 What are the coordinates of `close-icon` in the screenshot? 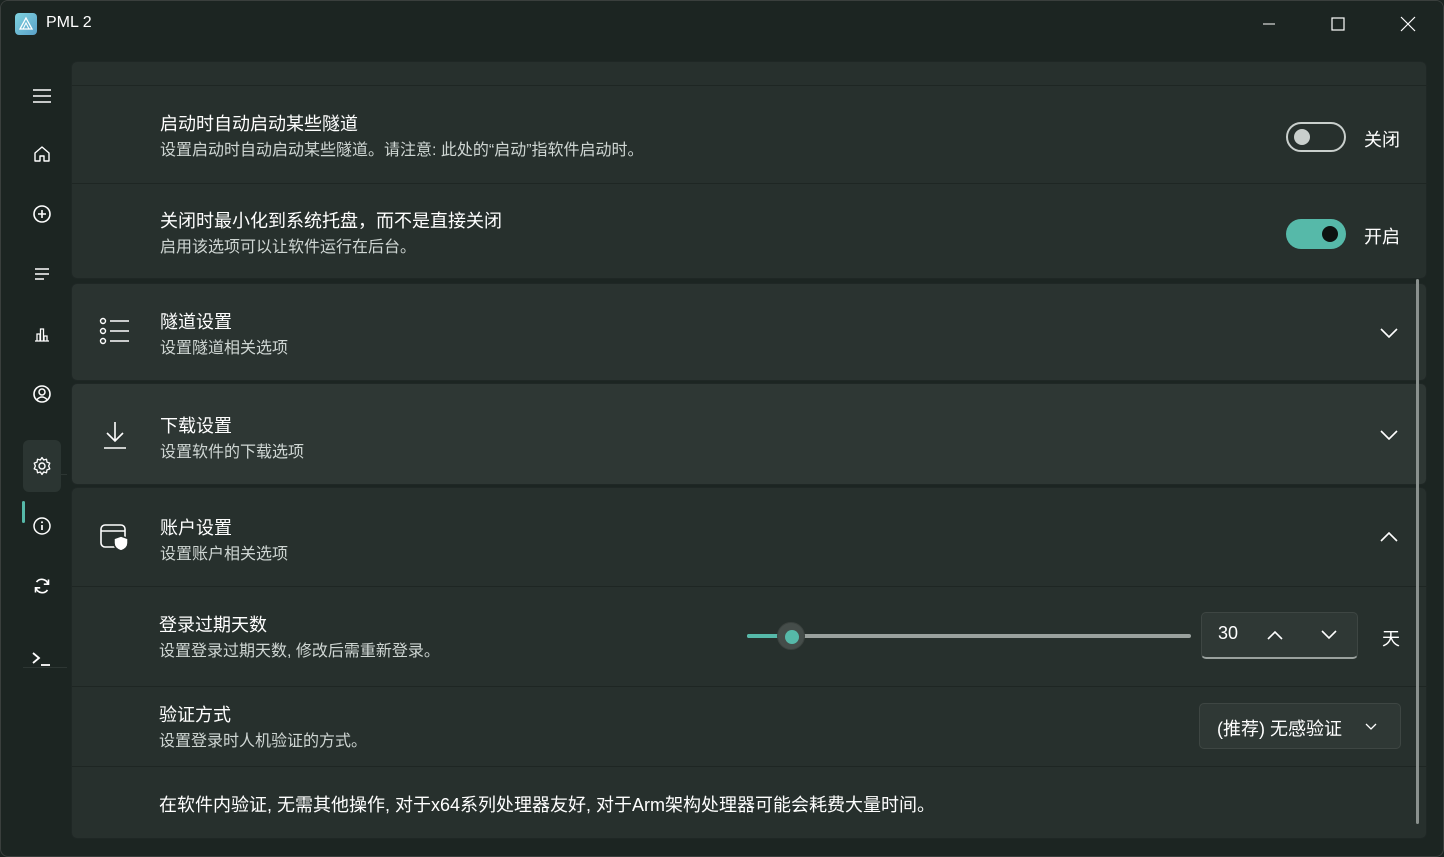 It's located at (1408, 24).